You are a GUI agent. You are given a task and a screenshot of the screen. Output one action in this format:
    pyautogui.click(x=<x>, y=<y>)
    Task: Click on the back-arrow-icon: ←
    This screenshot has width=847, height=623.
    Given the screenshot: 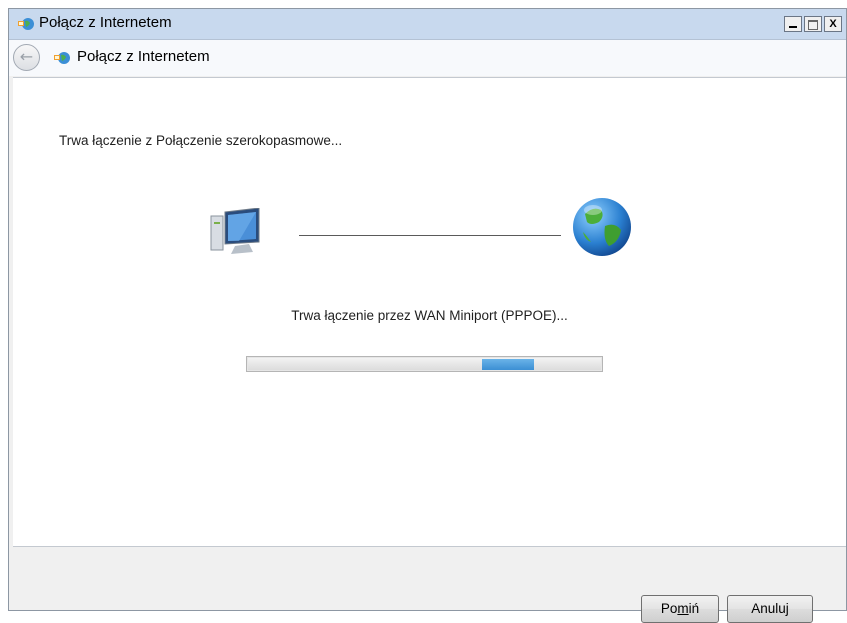 What is the action you would take?
    pyautogui.click(x=26, y=56)
    